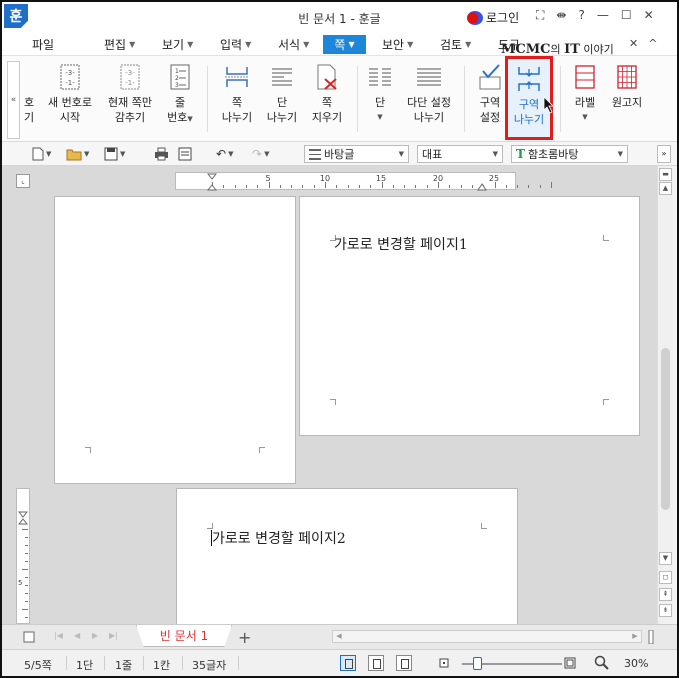 This screenshot has height=678, width=679. Describe the element at coordinates (569, 154) in the screenshot. I see `font-name-select: T 함초롬바탕 ▼` at that location.